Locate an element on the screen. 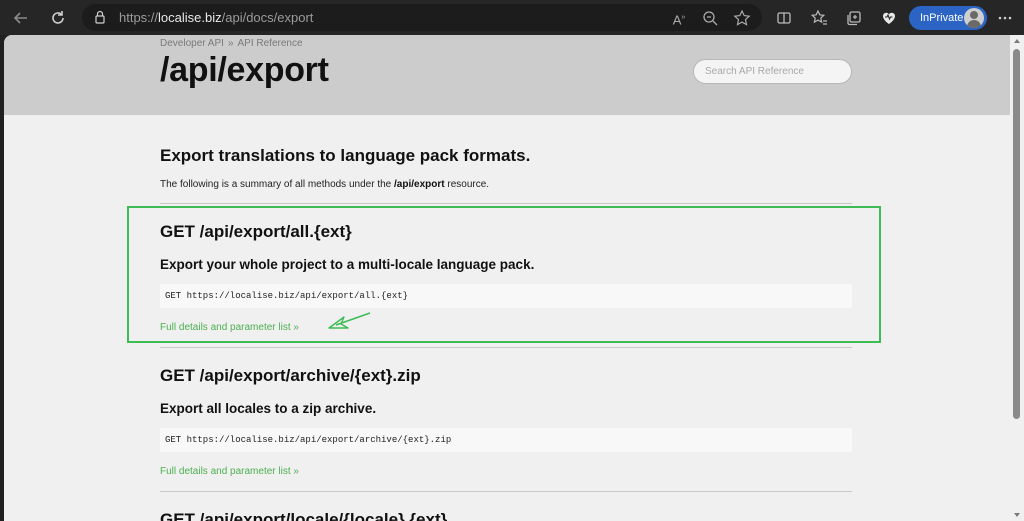 The image size is (1024, 521). split-screen-icon is located at coordinates (784, 18).